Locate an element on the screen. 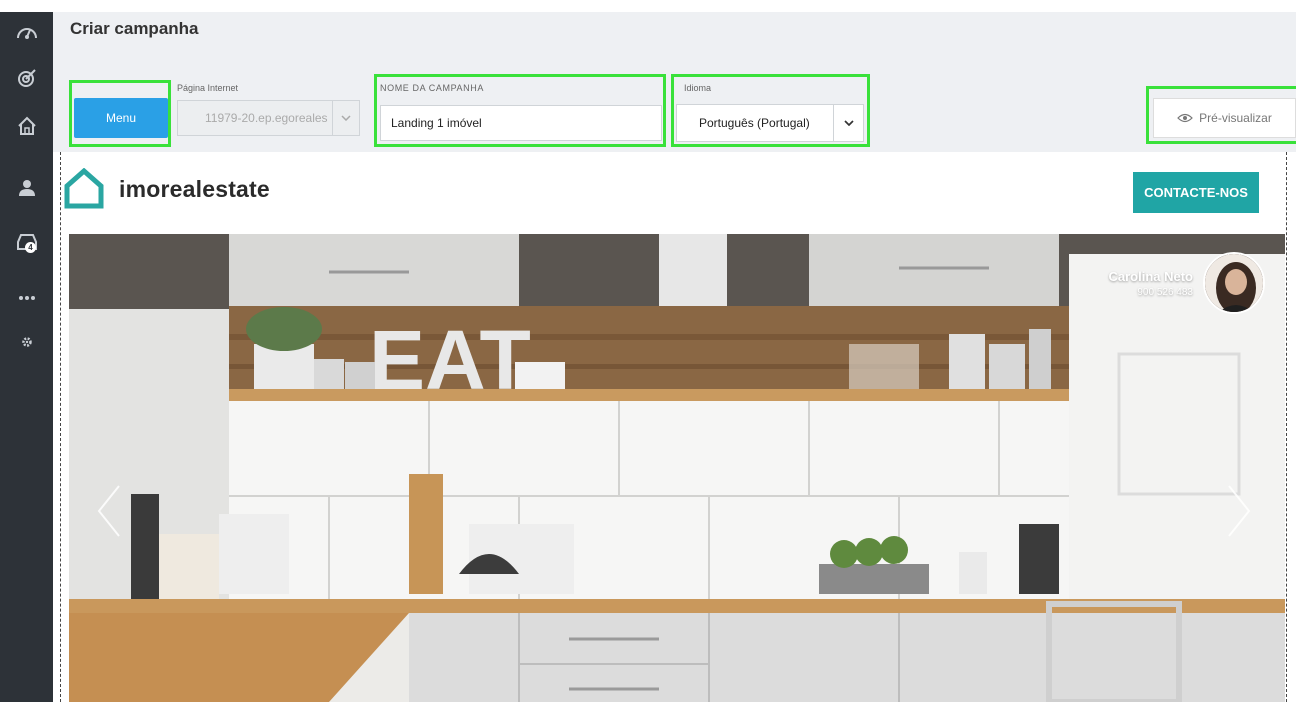 Image resolution: width=1296 pixels, height=702 pixels. canvas-guide-right is located at coordinates (1286, 427).